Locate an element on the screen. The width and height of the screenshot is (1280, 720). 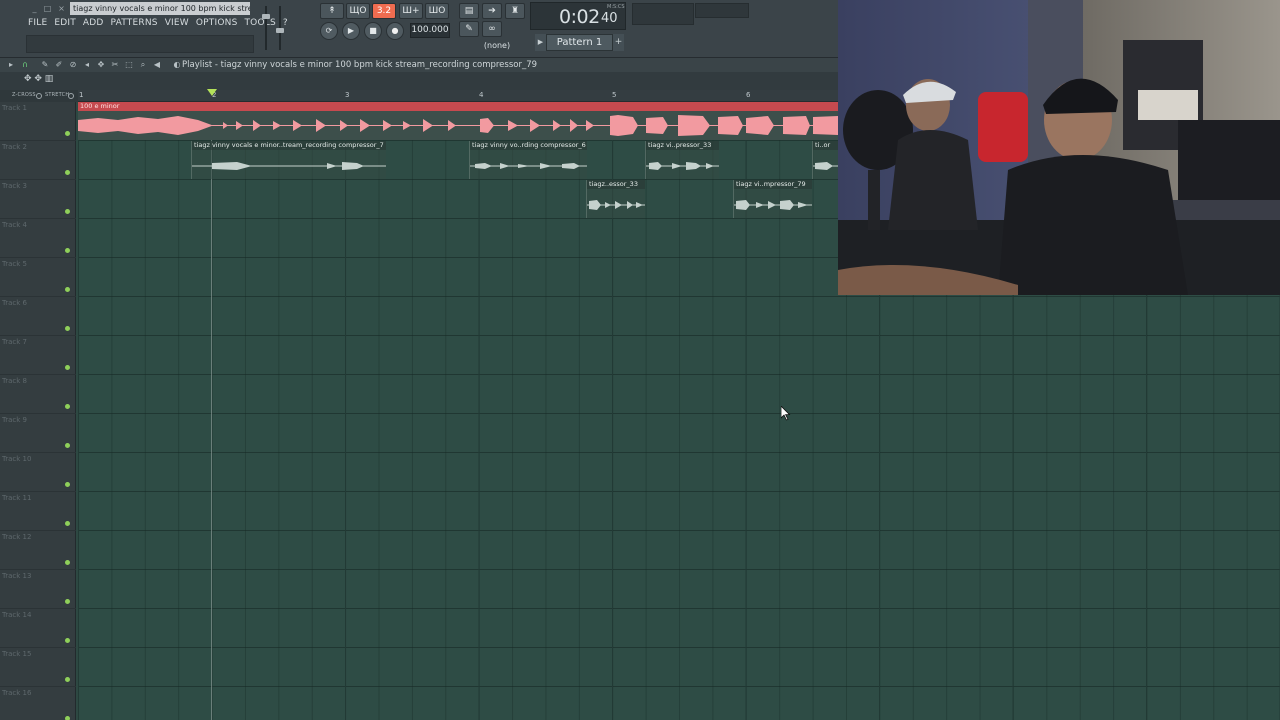
slip-icon: ✥ is located at coordinates (101, 64).